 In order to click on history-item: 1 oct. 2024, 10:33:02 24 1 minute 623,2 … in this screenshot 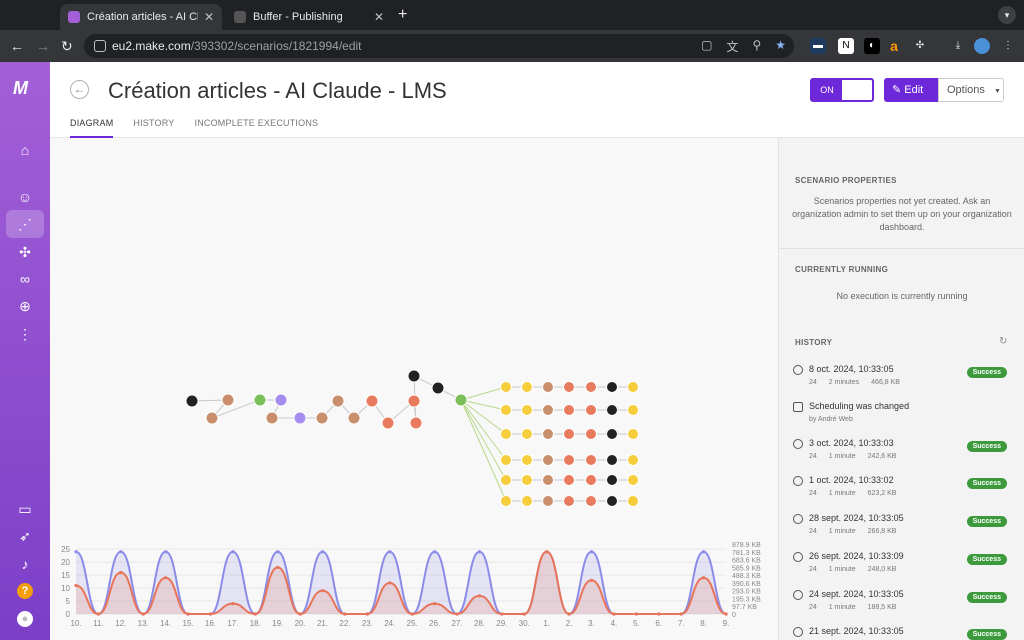, I will do `click(903, 493)`.